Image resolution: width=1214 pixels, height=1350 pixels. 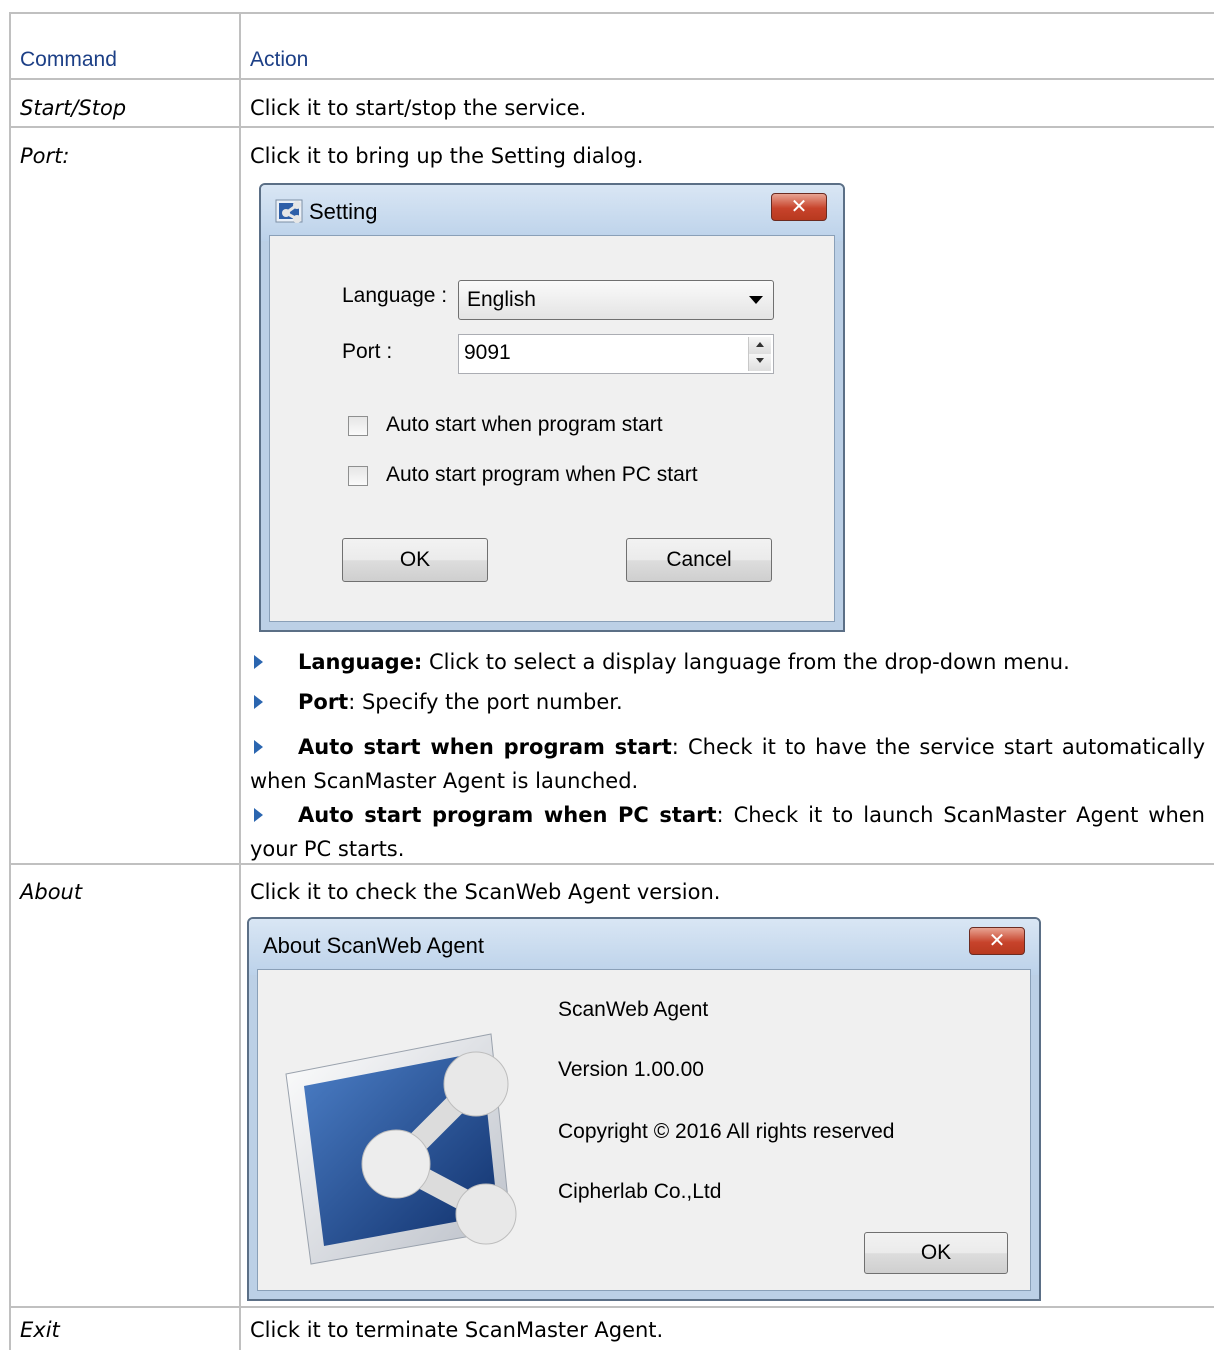 What do you see at coordinates (760, 362) in the screenshot?
I see `stepper-down-icon` at bounding box center [760, 362].